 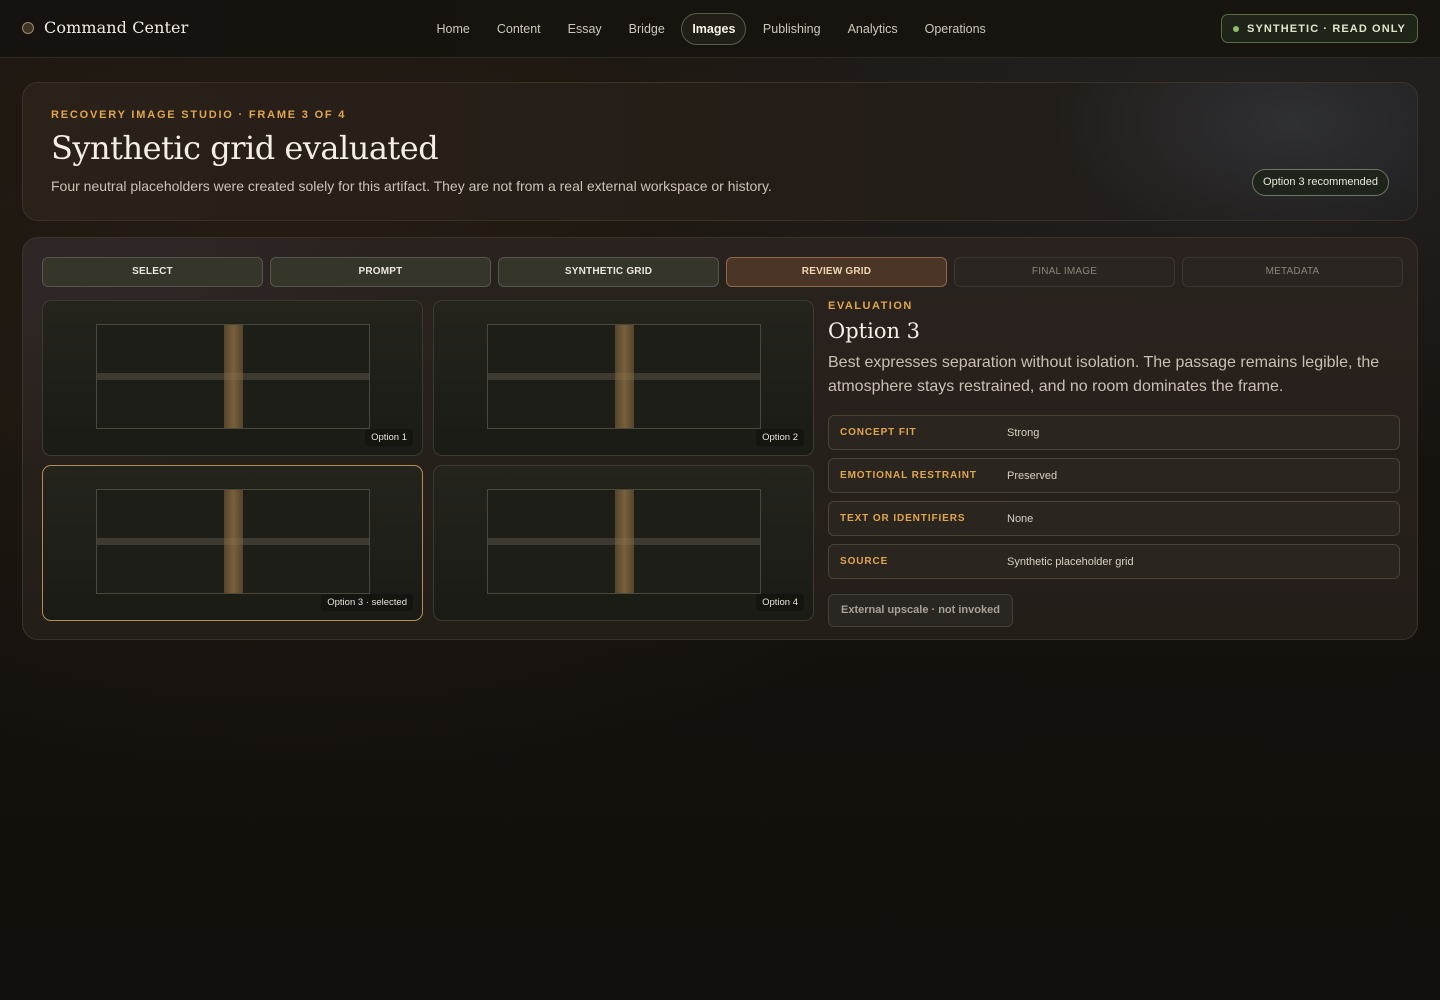 I want to click on step-select: SELECT, so click(x=152, y=272).